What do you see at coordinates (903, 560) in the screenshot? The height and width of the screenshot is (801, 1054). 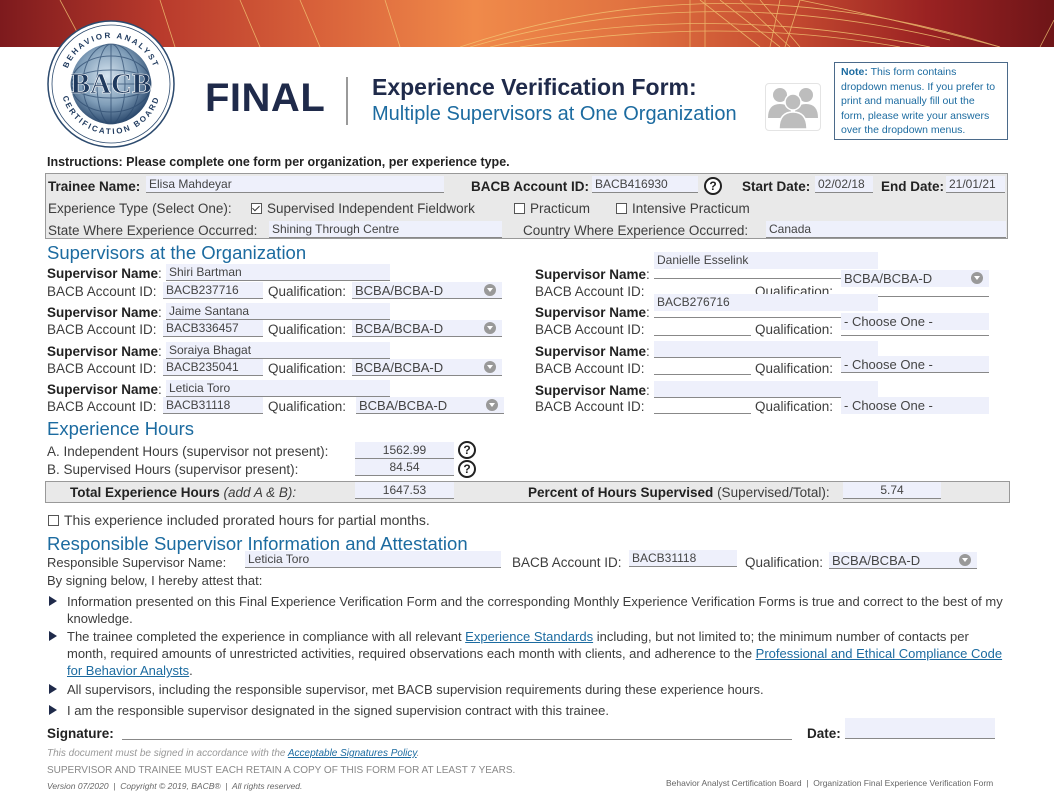 I see `resp-qualification-dropdown: BCBA/BCBA-D` at bounding box center [903, 560].